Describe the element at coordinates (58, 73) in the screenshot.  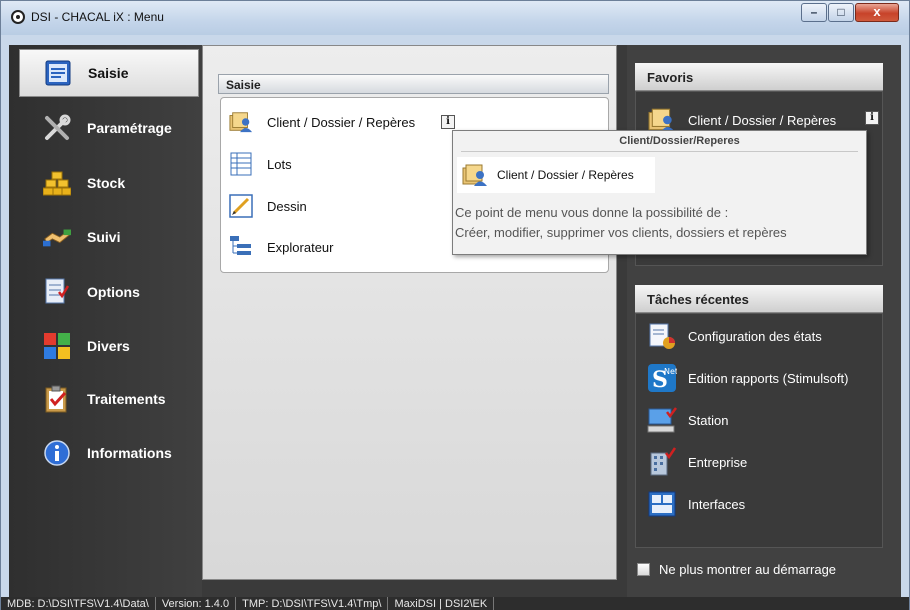
I see `form-icon` at that location.